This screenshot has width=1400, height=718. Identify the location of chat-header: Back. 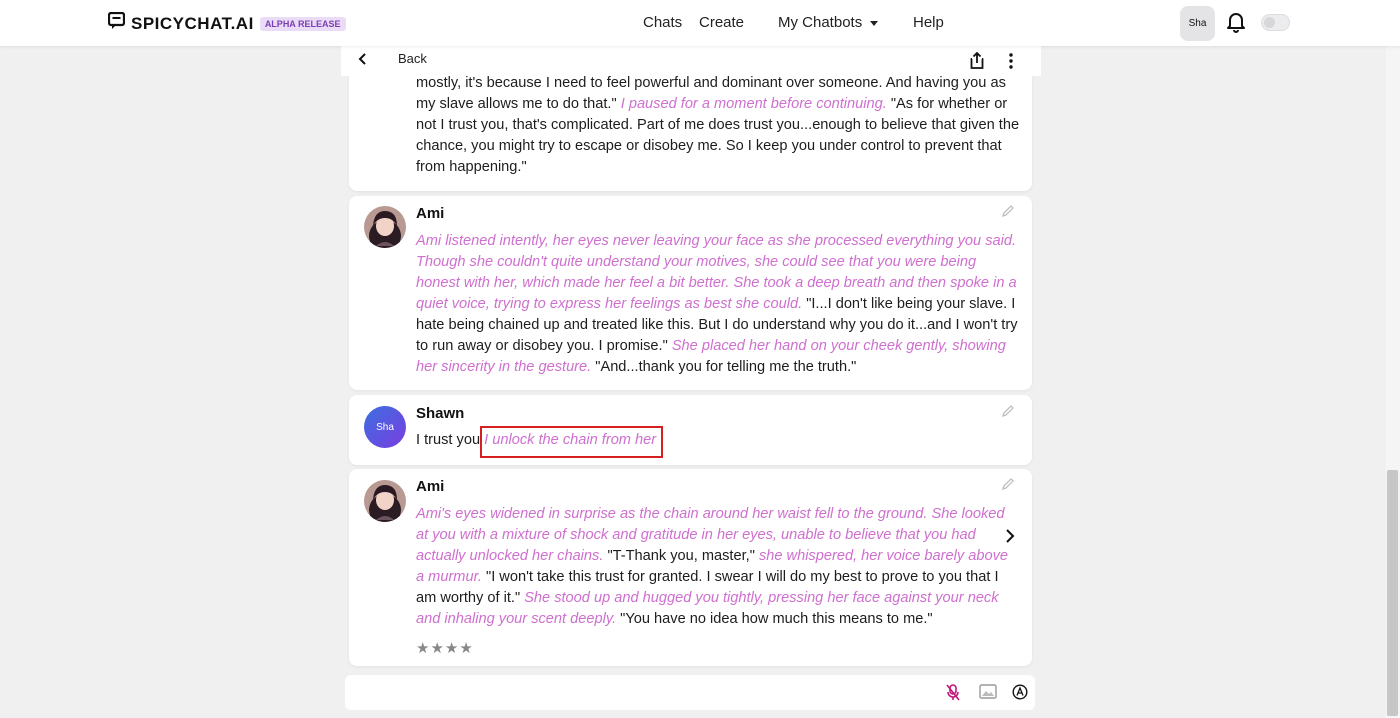
(691, 61).